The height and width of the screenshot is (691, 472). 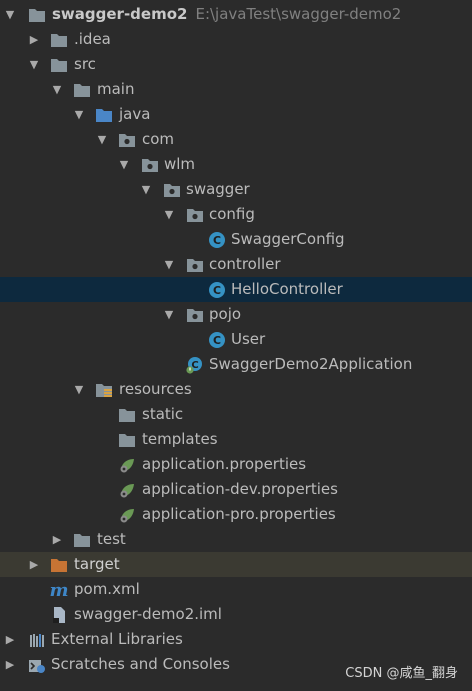 I want to click on maven-icon, so click(x=59, y=590).